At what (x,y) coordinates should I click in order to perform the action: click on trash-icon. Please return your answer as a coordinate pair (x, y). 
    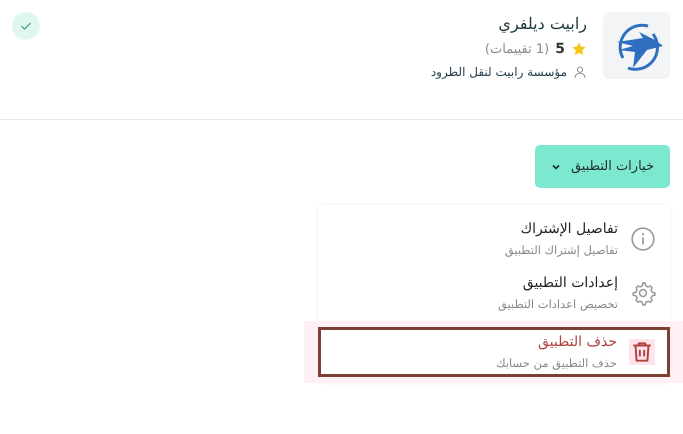
    Looking at the image, I should click on (642, 352).